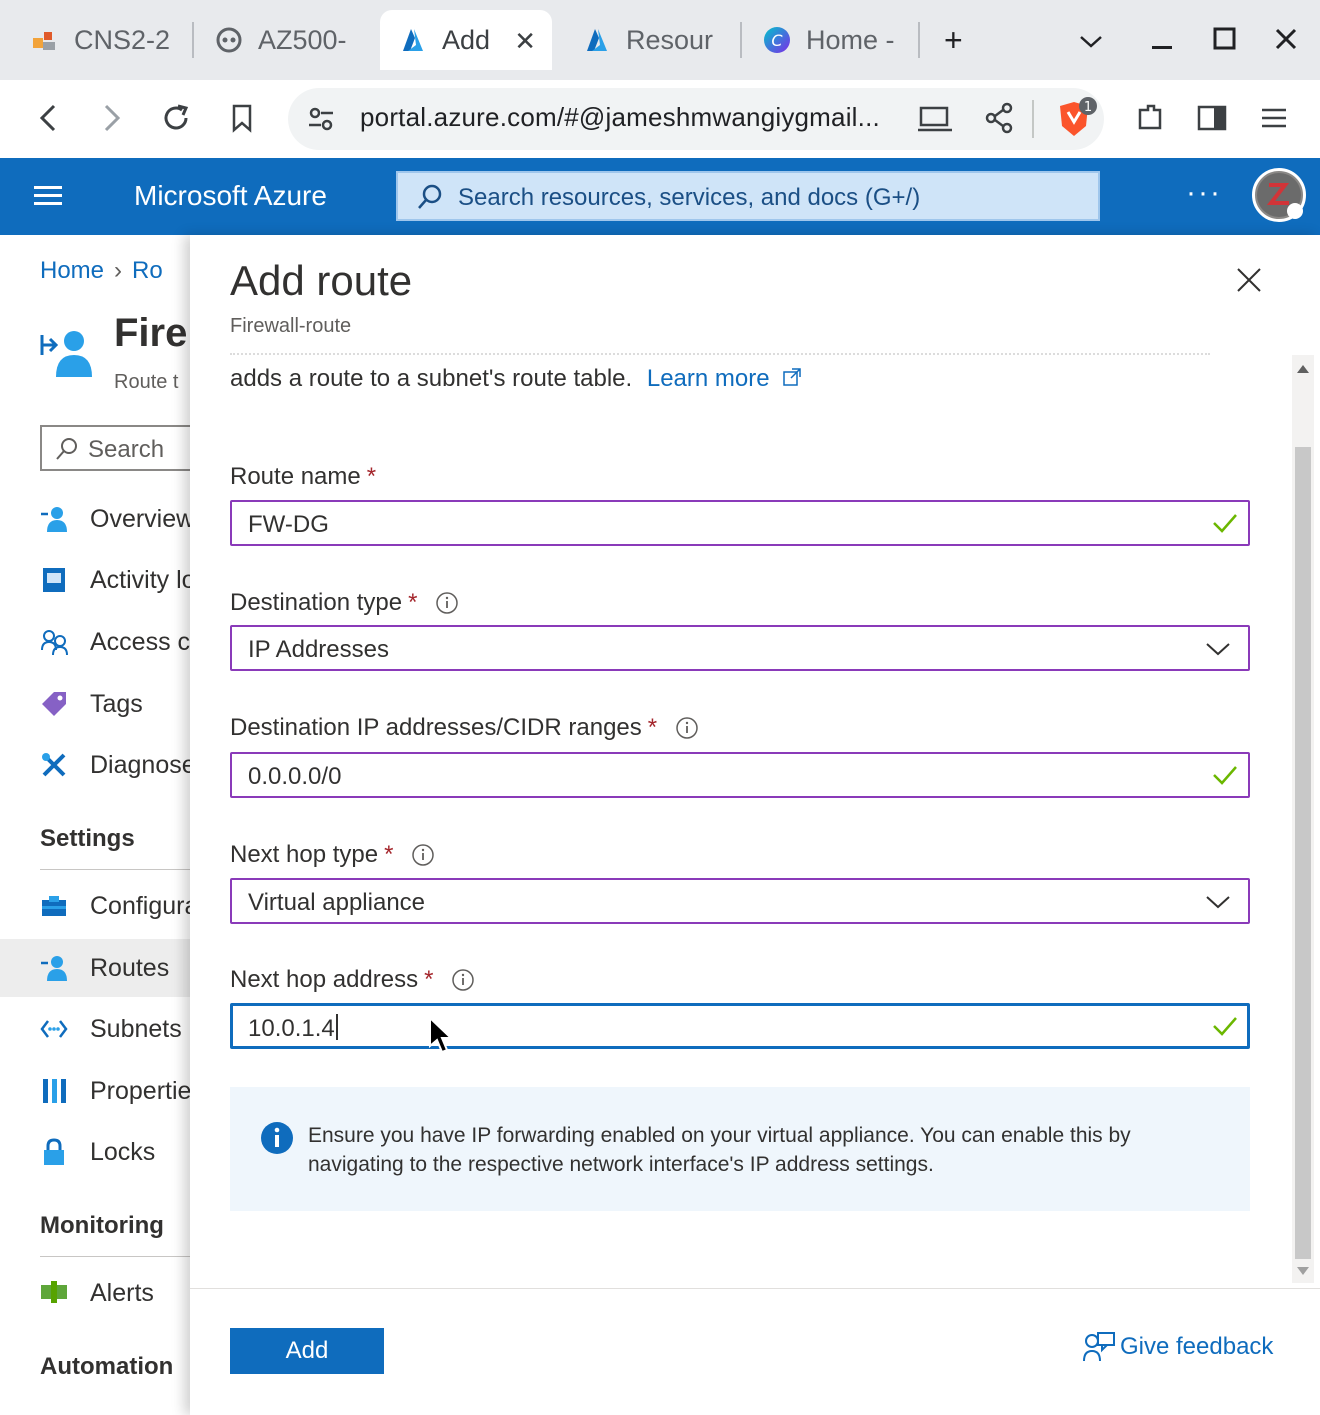  I want to click on menu-item-configuration: Configura, so click(96, 906).